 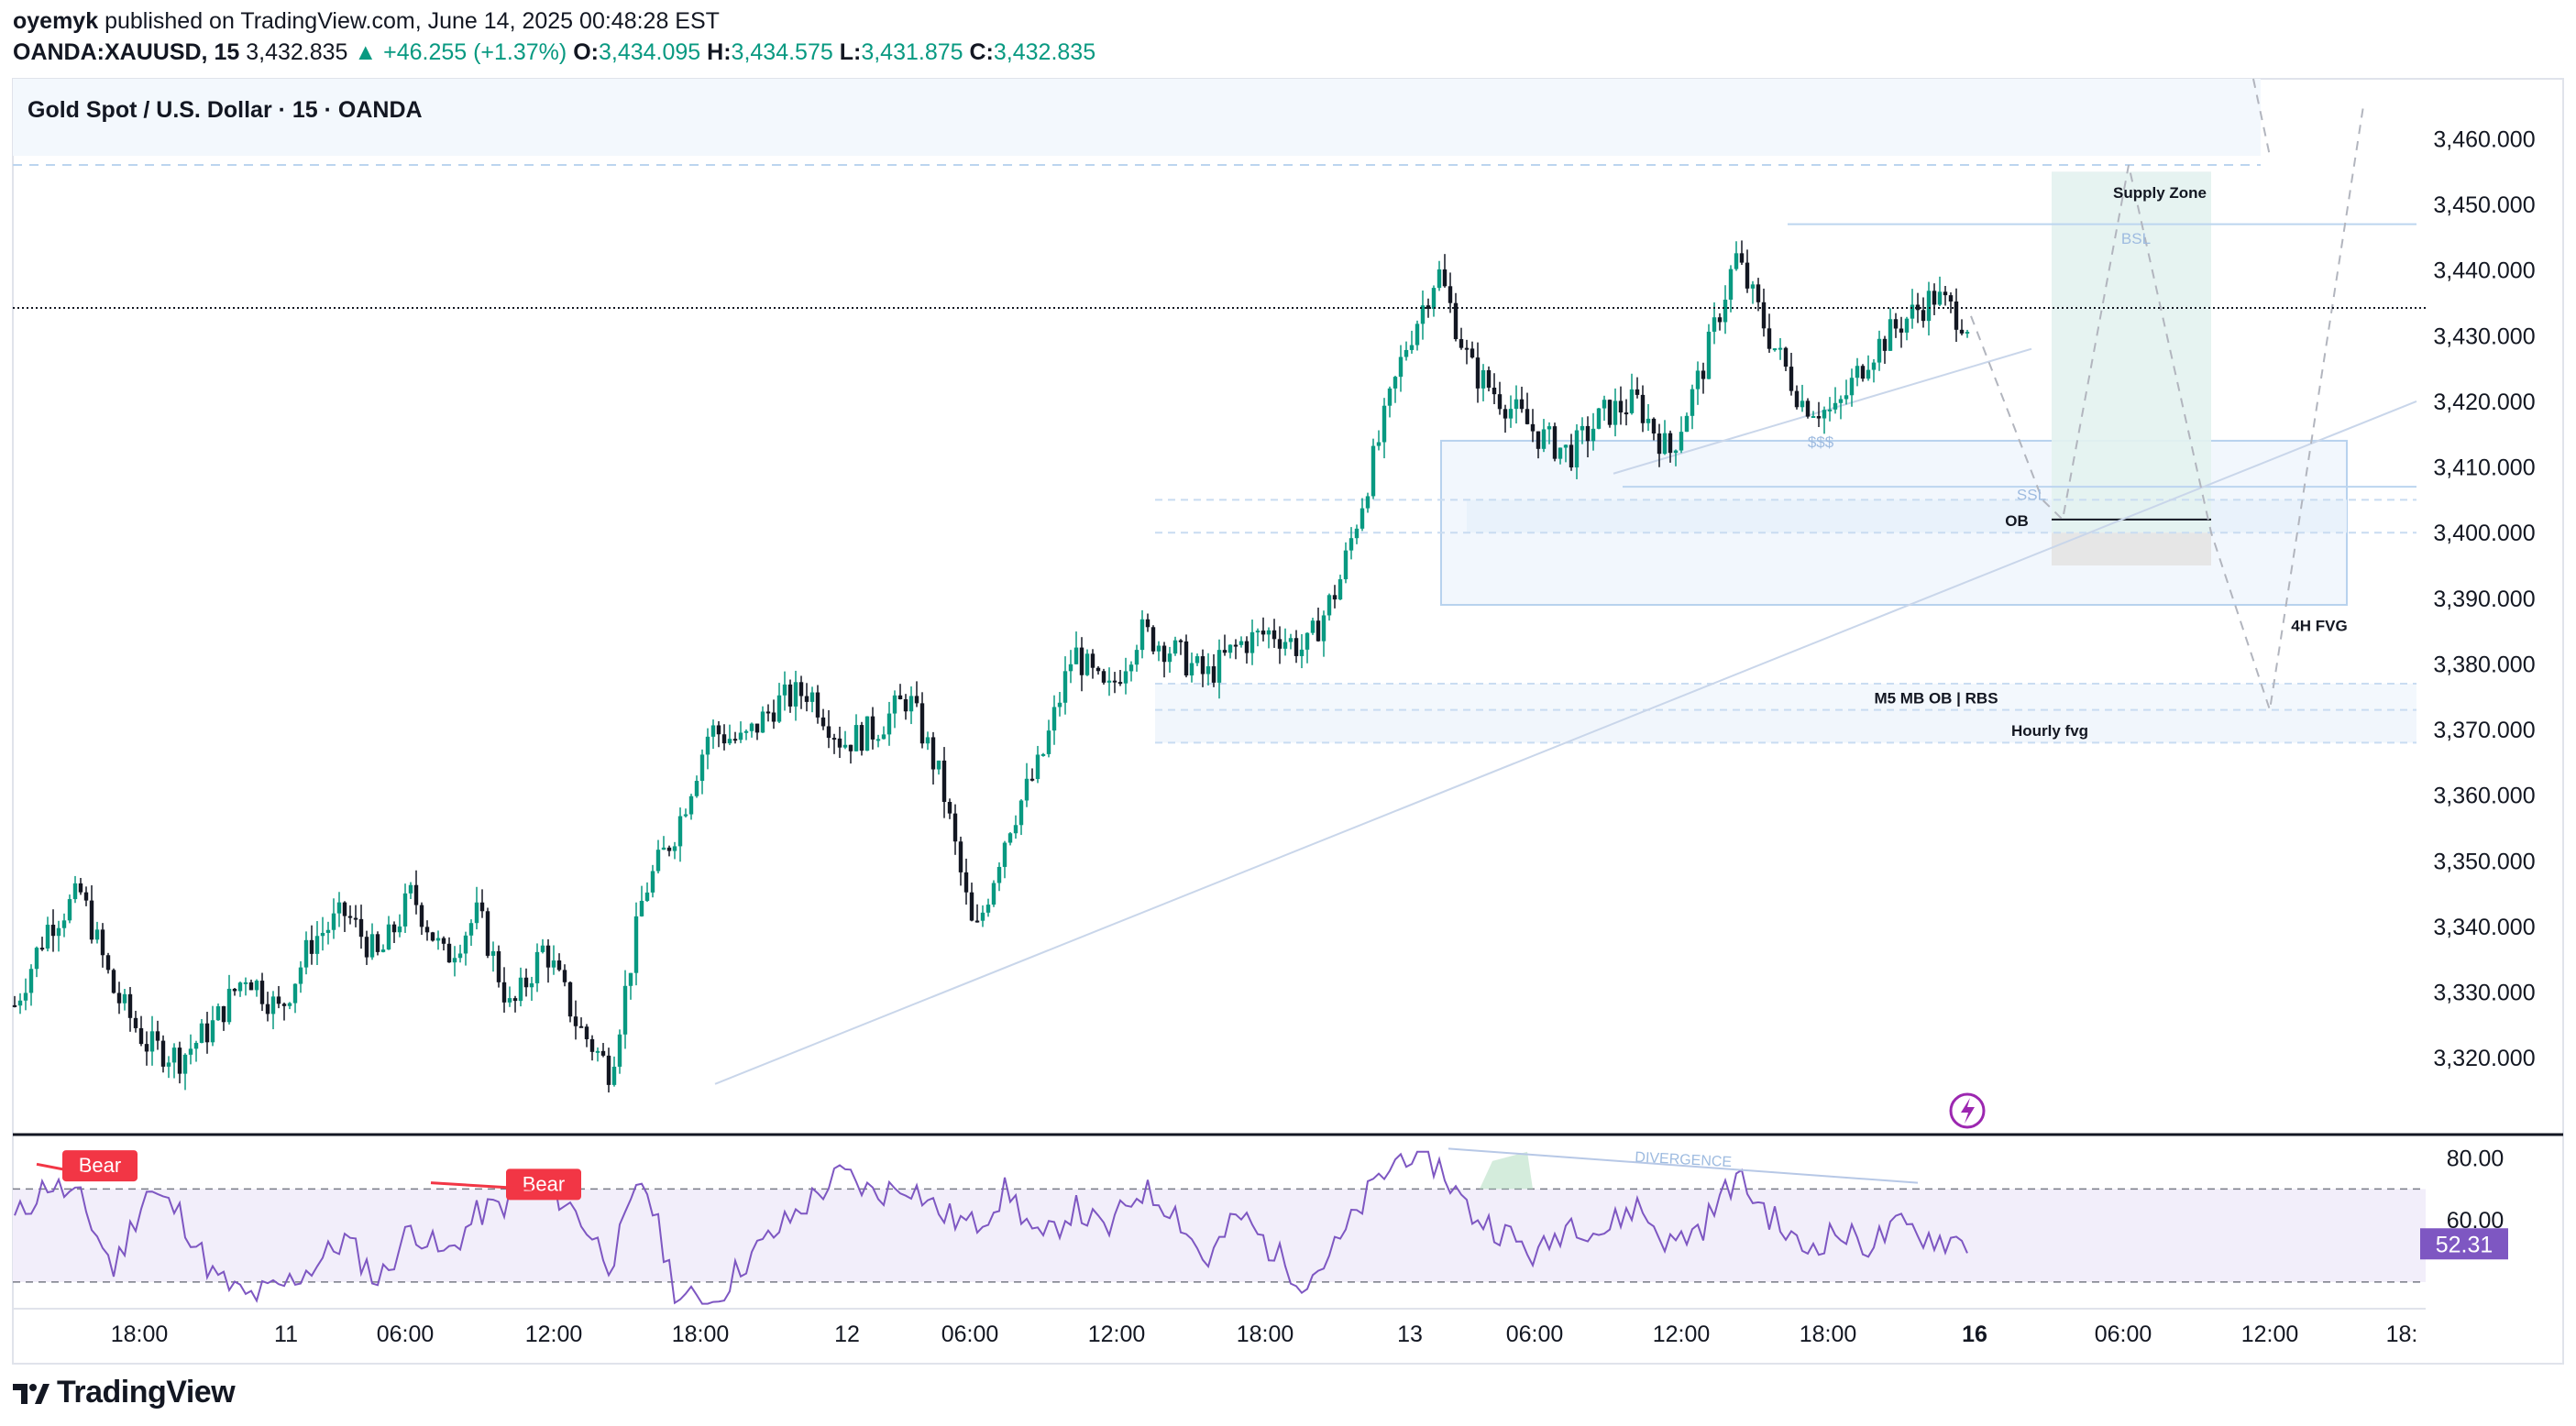 What do you see at coordinates (1828, 1334) in the screenshot?
I see `time-tick-label: 18:00` at bounding box center [1828, 1334].